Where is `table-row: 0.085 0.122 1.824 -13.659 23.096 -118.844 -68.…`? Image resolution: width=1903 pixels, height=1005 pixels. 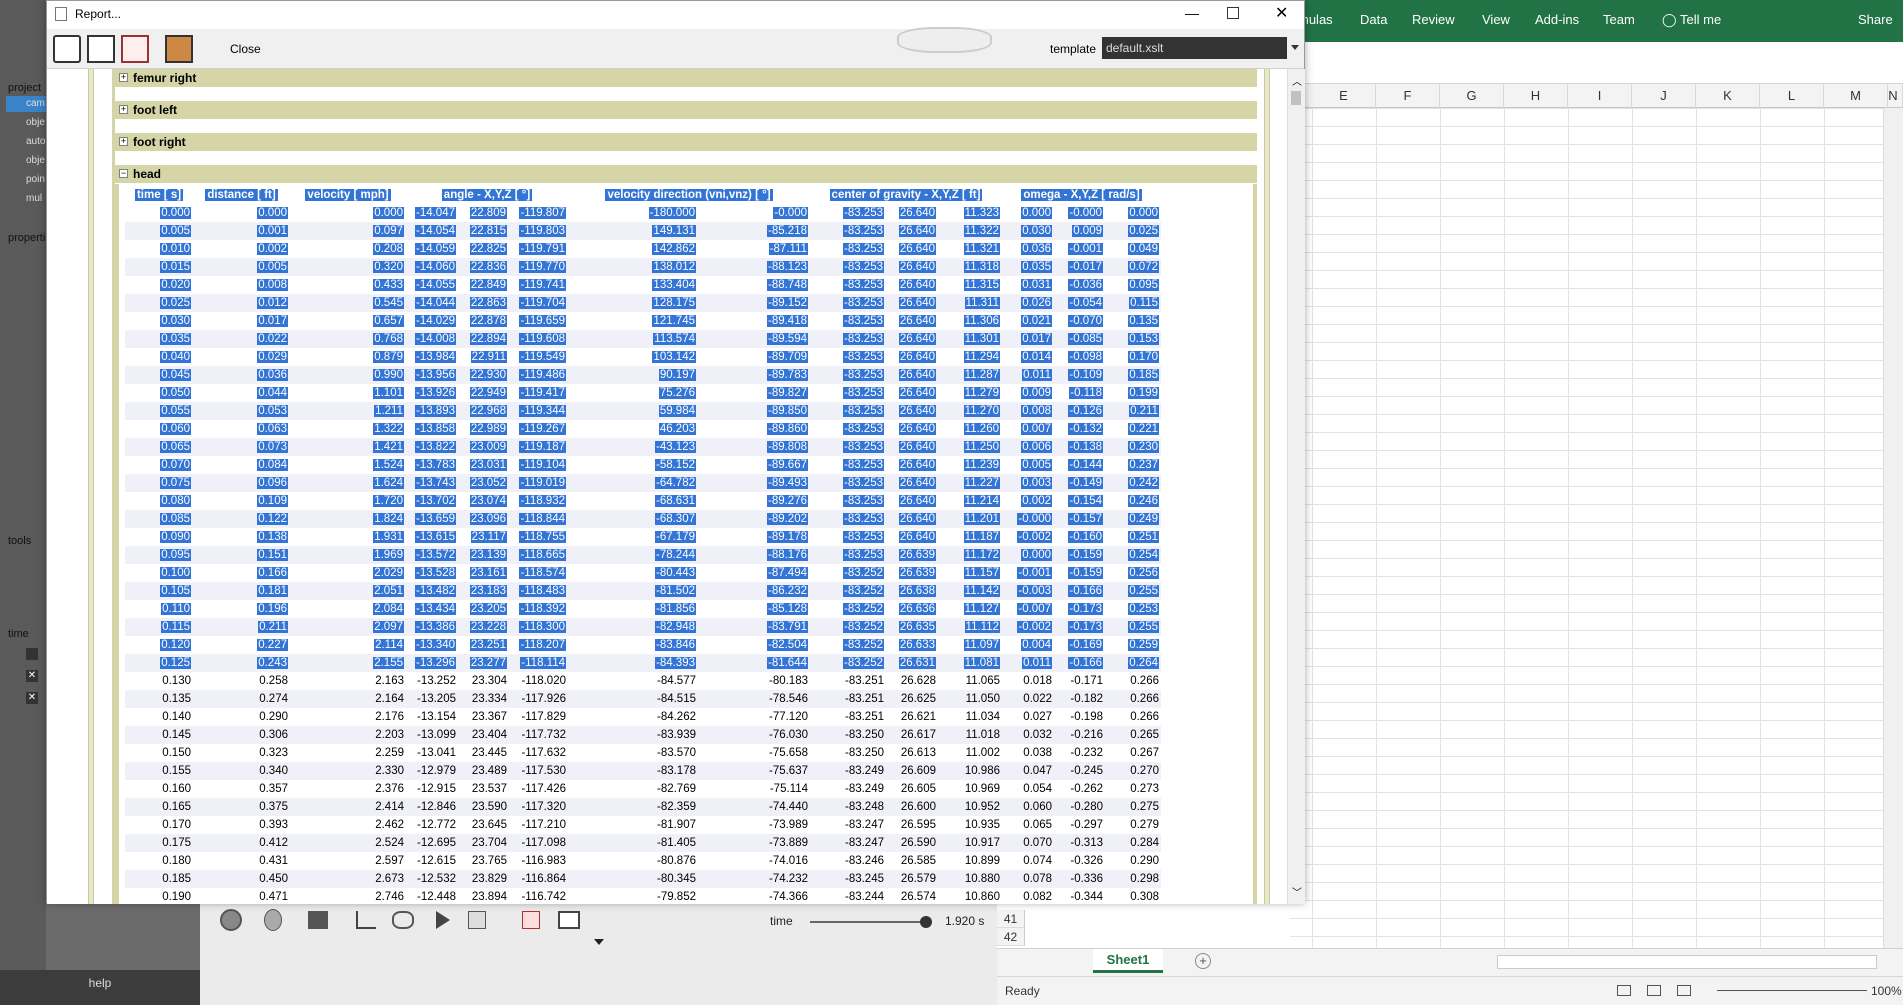
table-row: 0.085 0.122 1.824 -13.659 23.096 -118.844 -68.… is located at coordinates (643, 519).